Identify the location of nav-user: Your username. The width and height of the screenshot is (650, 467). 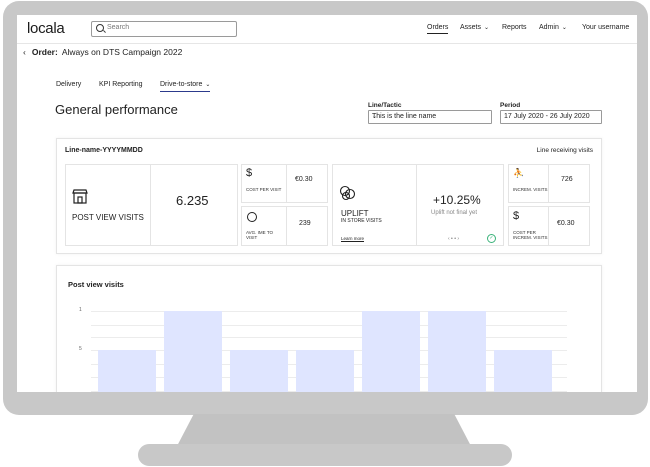
(605, 27).